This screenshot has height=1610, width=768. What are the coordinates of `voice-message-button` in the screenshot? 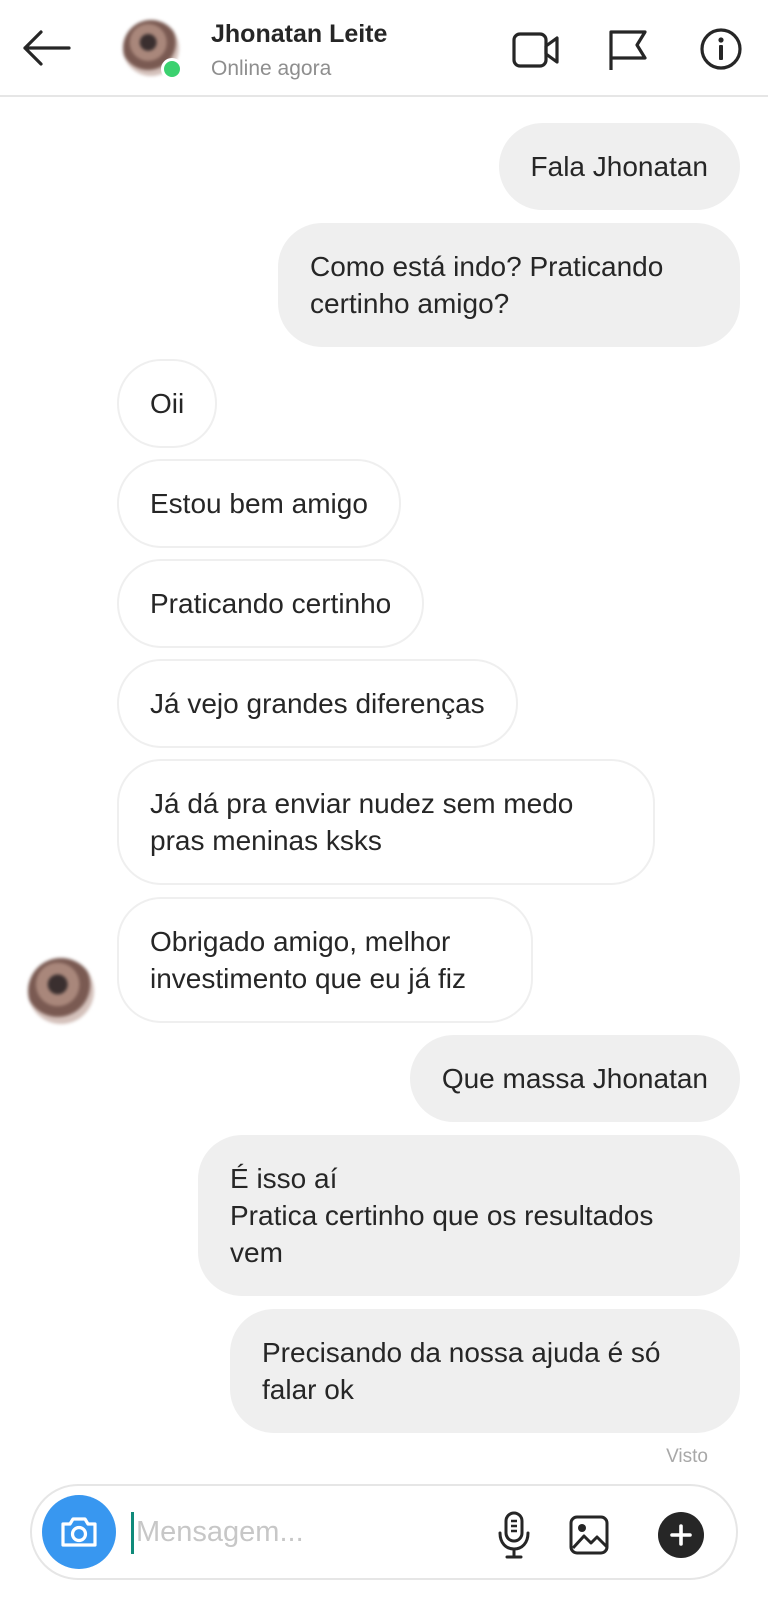 It's located at (514, 1535).